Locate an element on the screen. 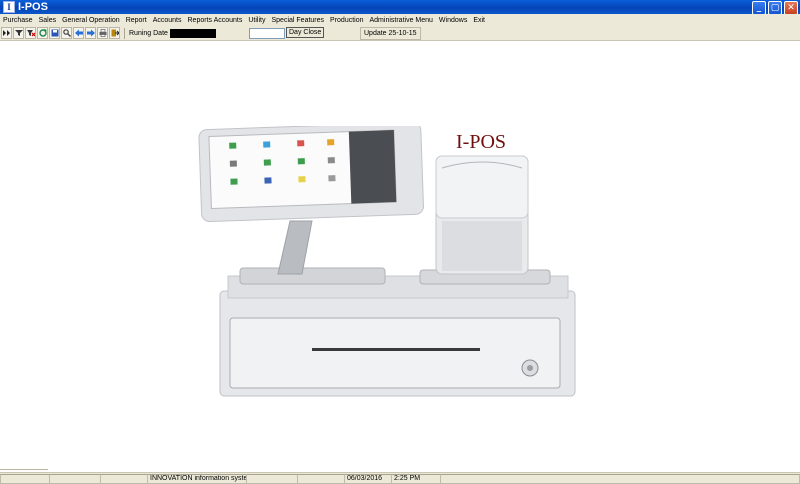 This screenshot has height=484, width=800. refresh-icon is located at coordinates (42, 33).